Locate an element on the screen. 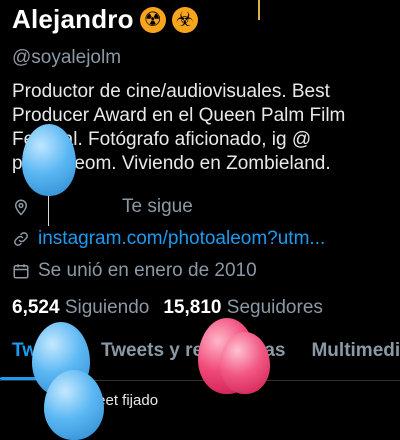  balloon-string is located at coordinates (48, 211).